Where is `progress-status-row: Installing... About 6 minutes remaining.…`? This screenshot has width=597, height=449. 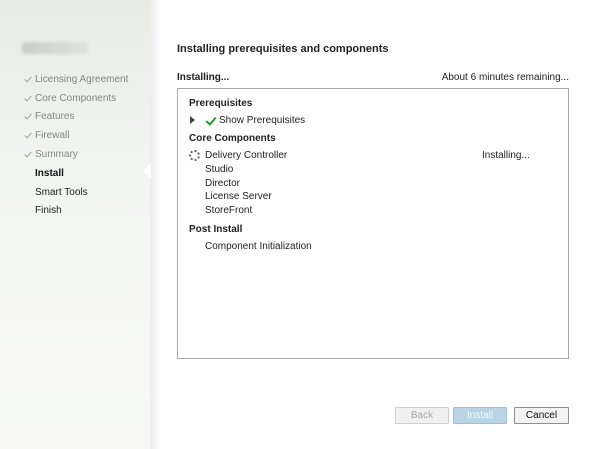
progress-status-row: Installing... About 6 minutes remaining.… is located at coordinates (373, 77).